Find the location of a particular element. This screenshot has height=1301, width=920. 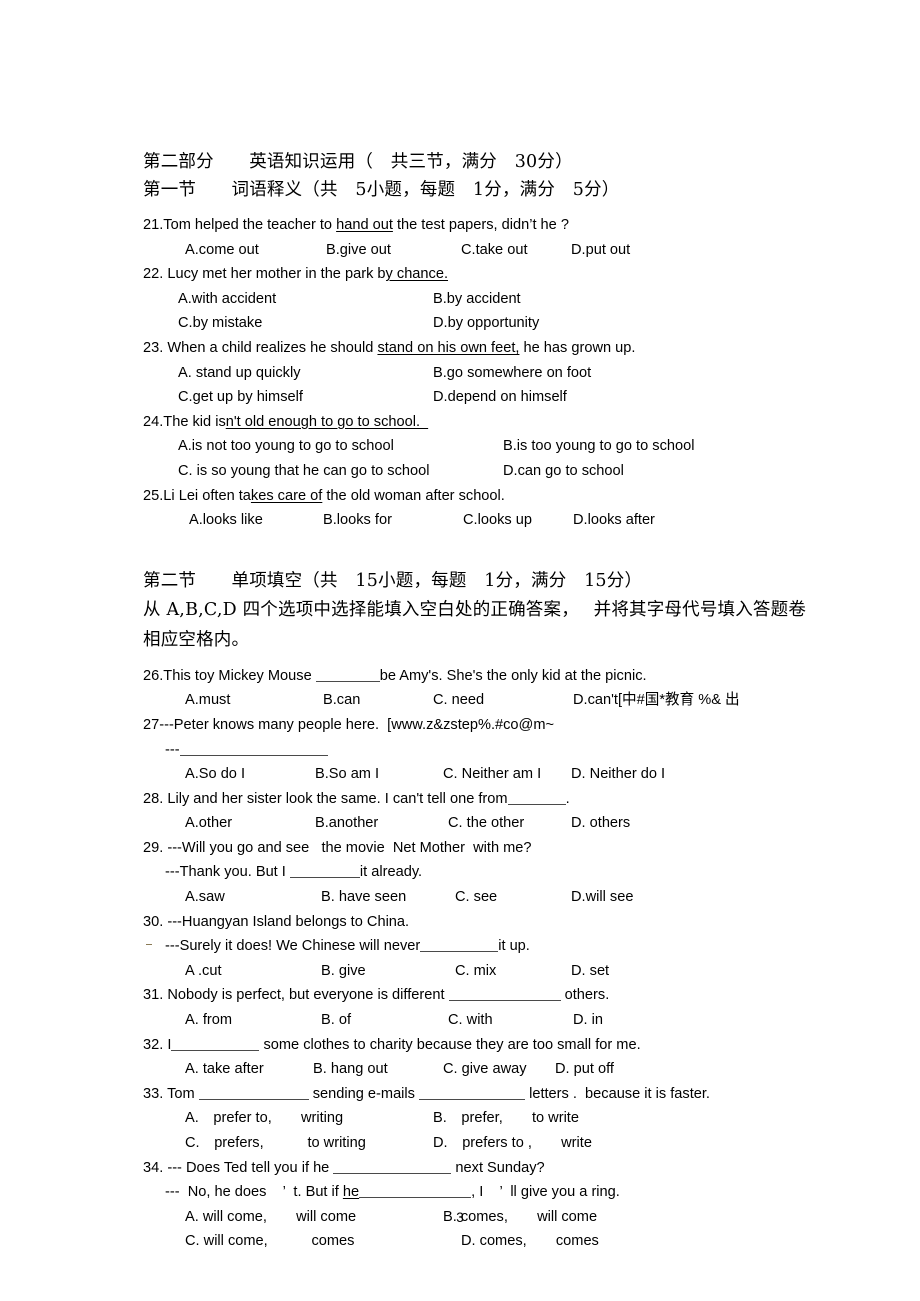

q25-option-b: B.looks for is located at coordinates (357, 520).